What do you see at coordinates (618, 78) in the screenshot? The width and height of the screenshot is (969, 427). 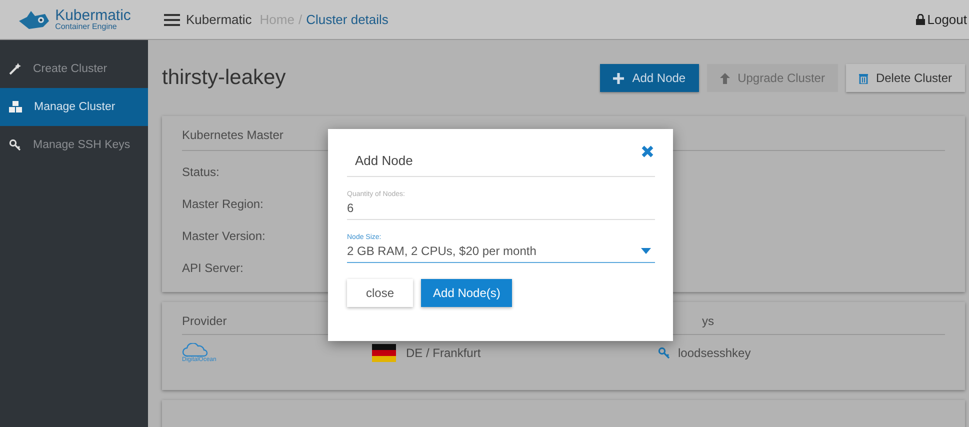 I see `plus-icon` at bounding box center [618, 78].